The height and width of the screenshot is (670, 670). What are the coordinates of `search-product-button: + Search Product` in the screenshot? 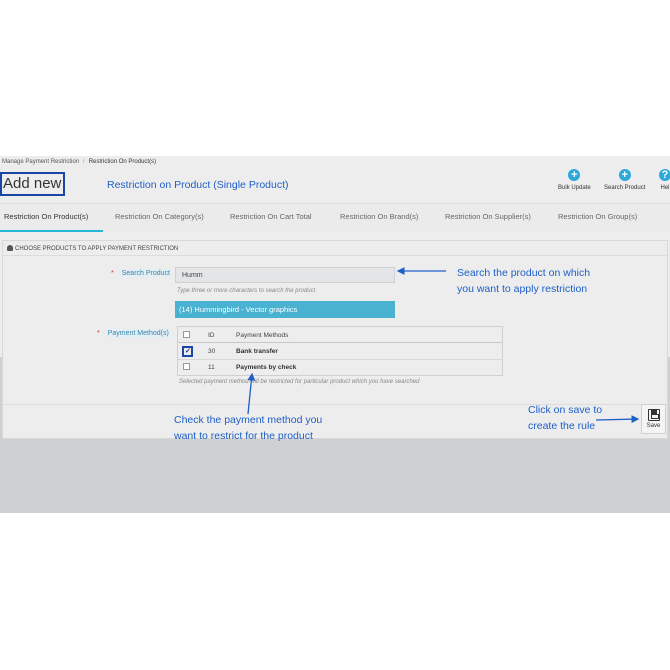 It's located at (624, 180).